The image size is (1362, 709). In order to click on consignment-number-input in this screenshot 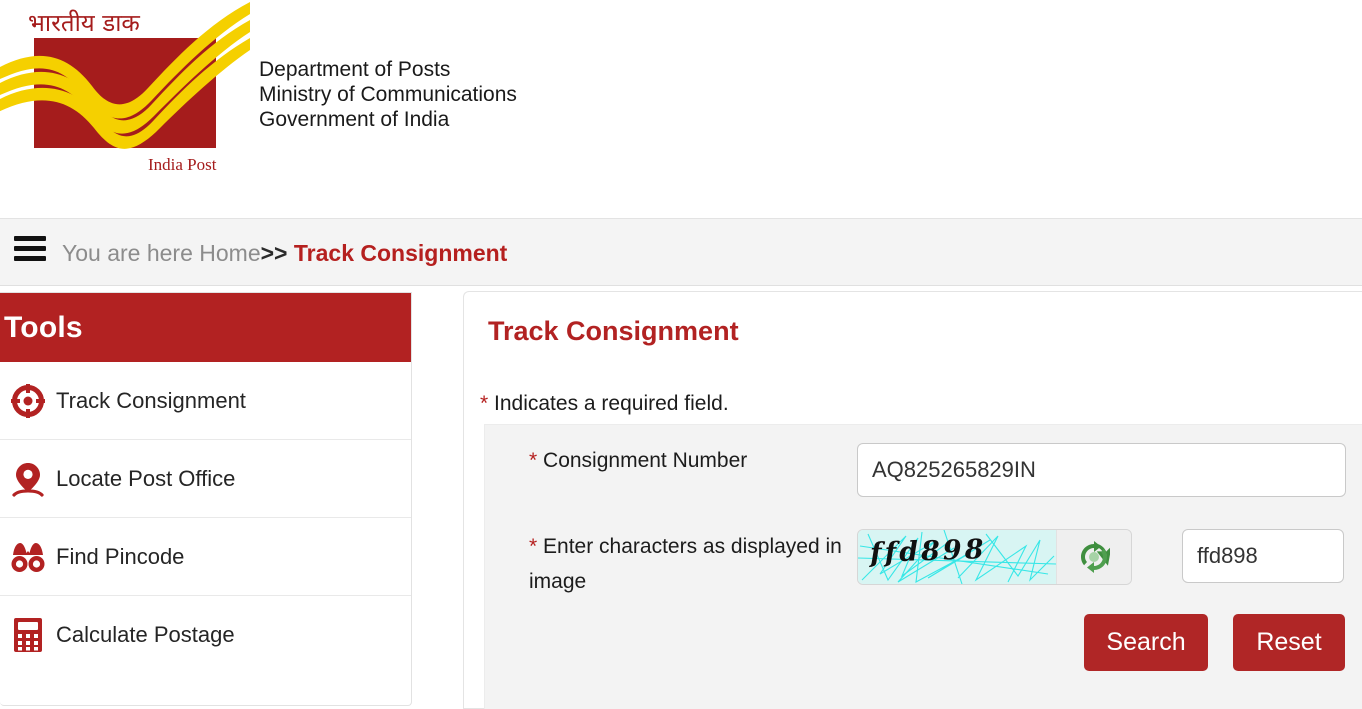, I will do `click(1101, 470)`.